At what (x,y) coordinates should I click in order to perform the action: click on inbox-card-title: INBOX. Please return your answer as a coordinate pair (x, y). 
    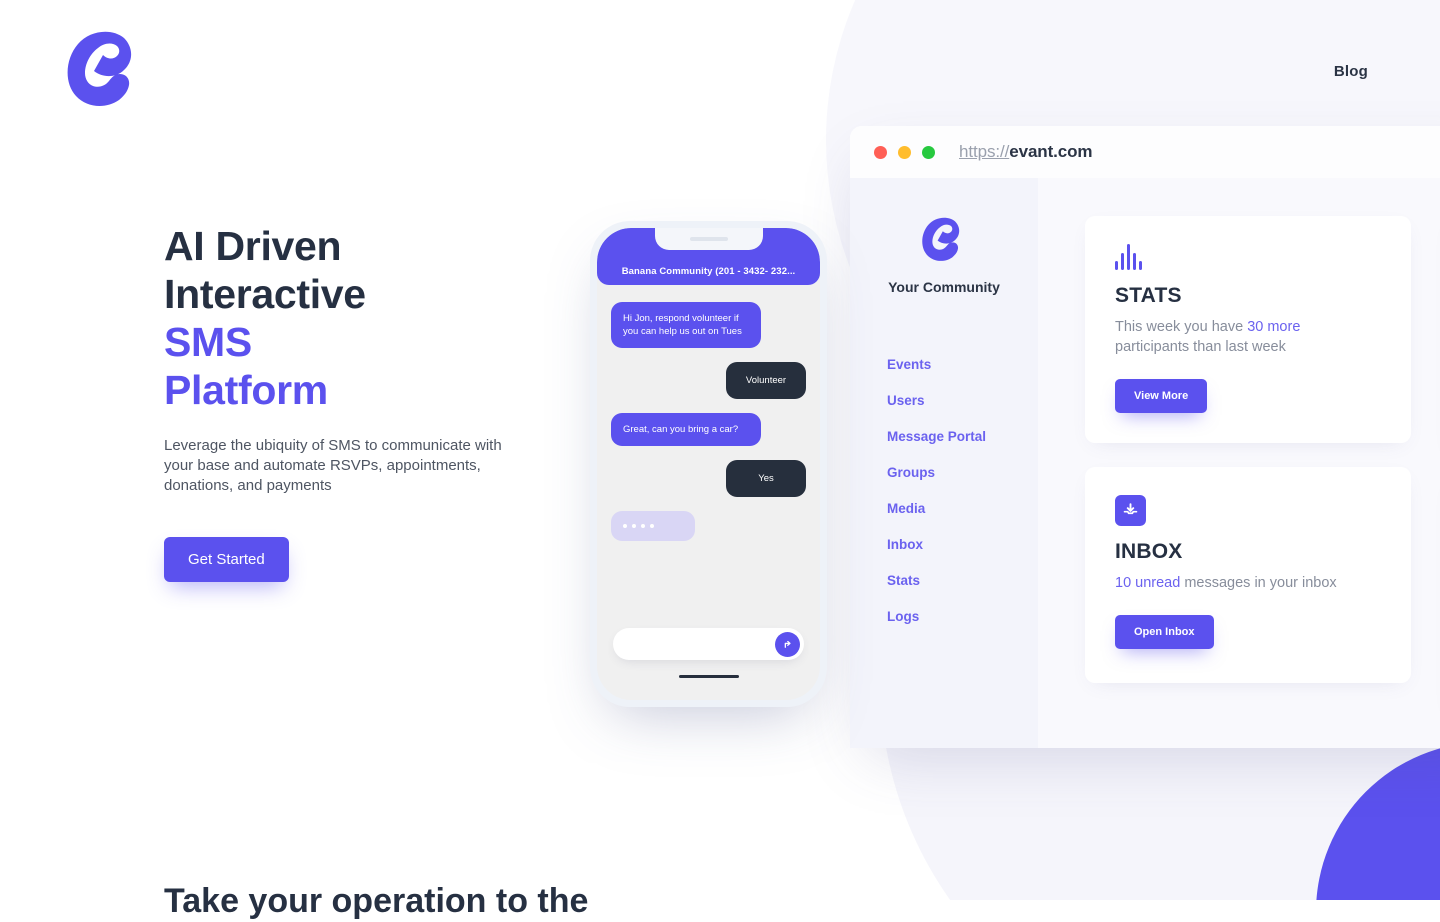
    Looking at the image, I should click on (1149, 551).